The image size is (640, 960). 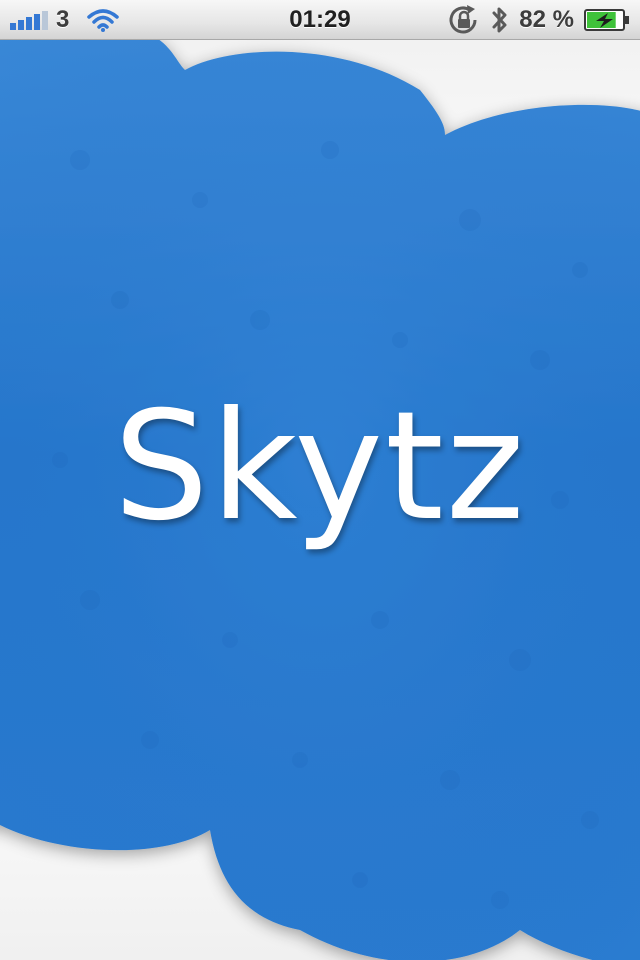 I want to click on status-clock: 01:29, so click(x=320, y=19).